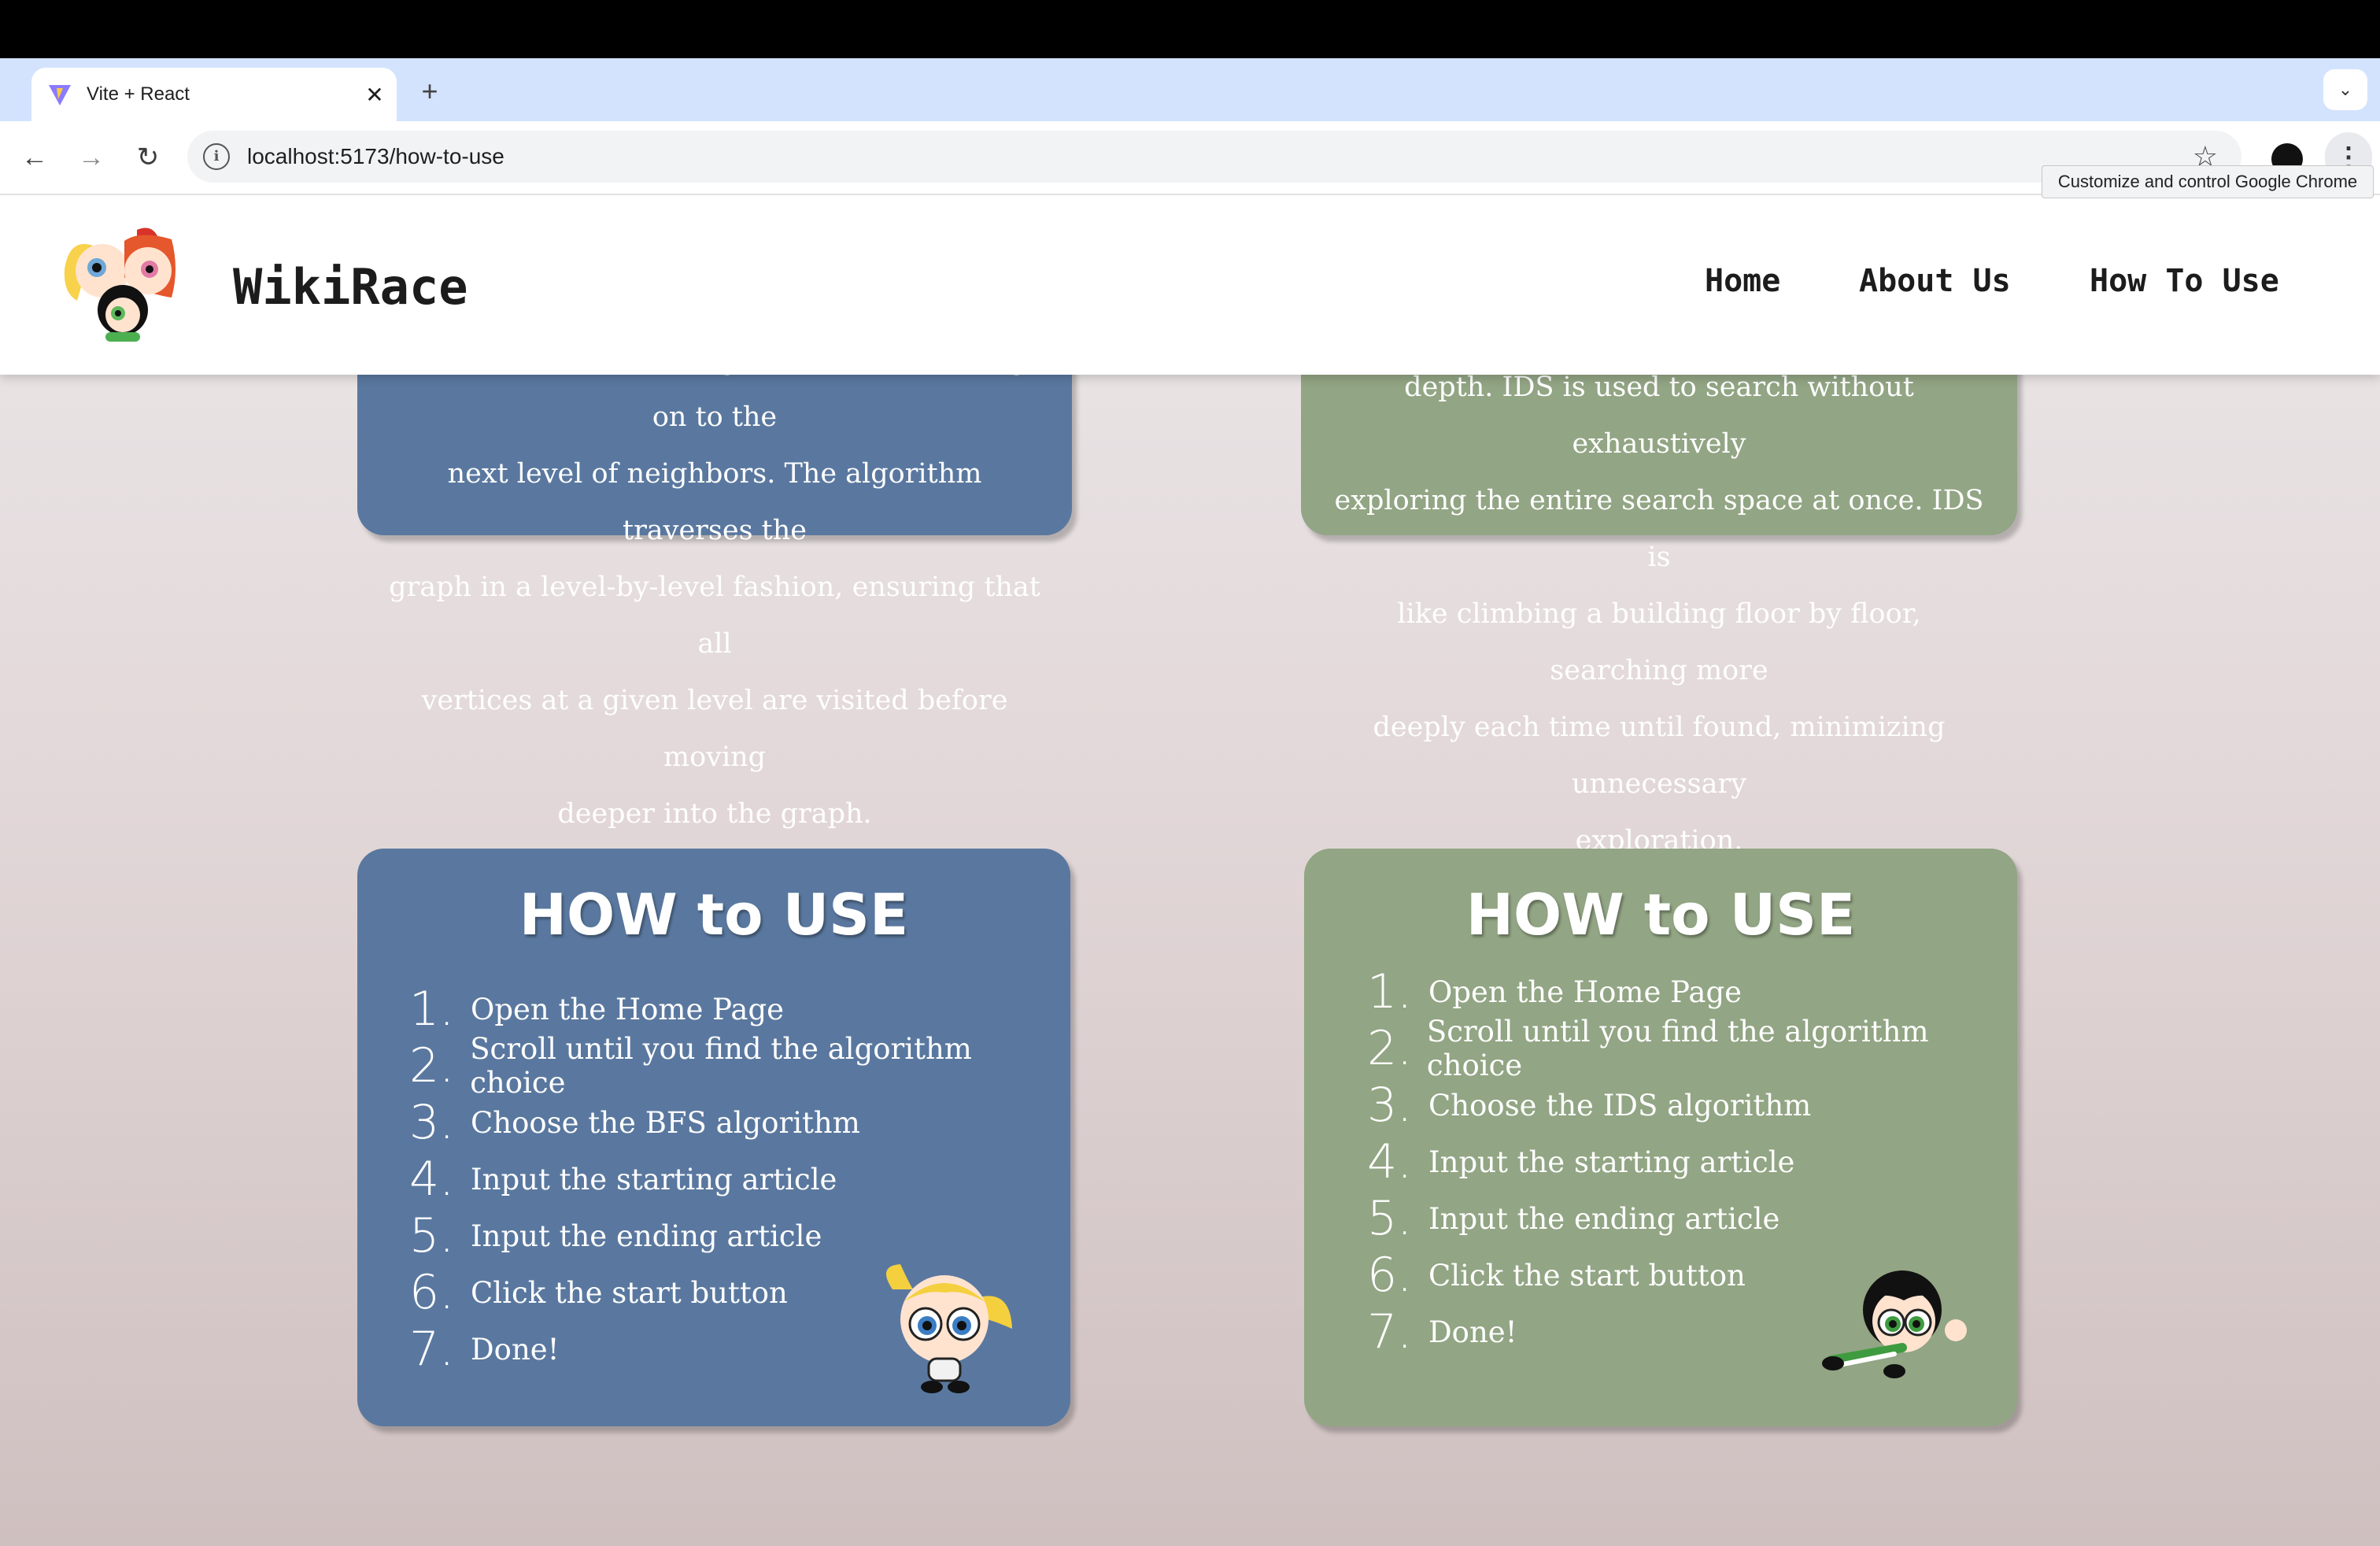 The image size is (2380, 1546). I want to click on step-item: 3. Choose the BFS algorithm, so click(739, 1122).